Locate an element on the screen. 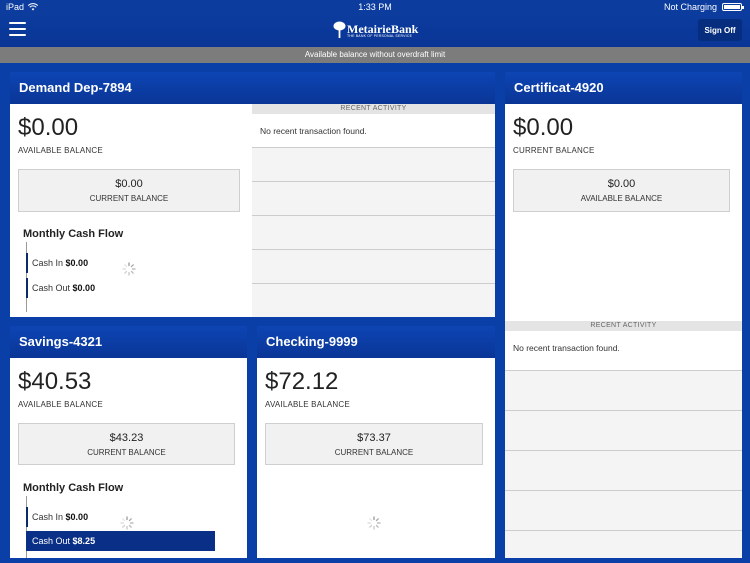  current-balance-box: $73.37 CURRENT BALANCE is located at coordinates (374, 444).